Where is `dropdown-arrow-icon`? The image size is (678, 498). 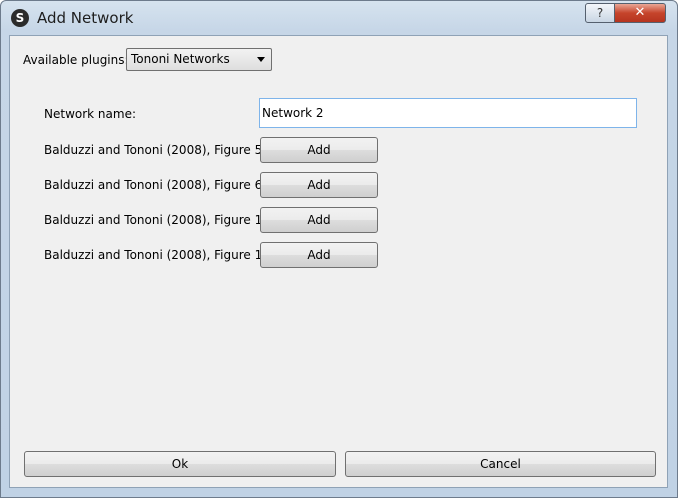
dropdown-arrow-icon is located at coordinates (261, 59).